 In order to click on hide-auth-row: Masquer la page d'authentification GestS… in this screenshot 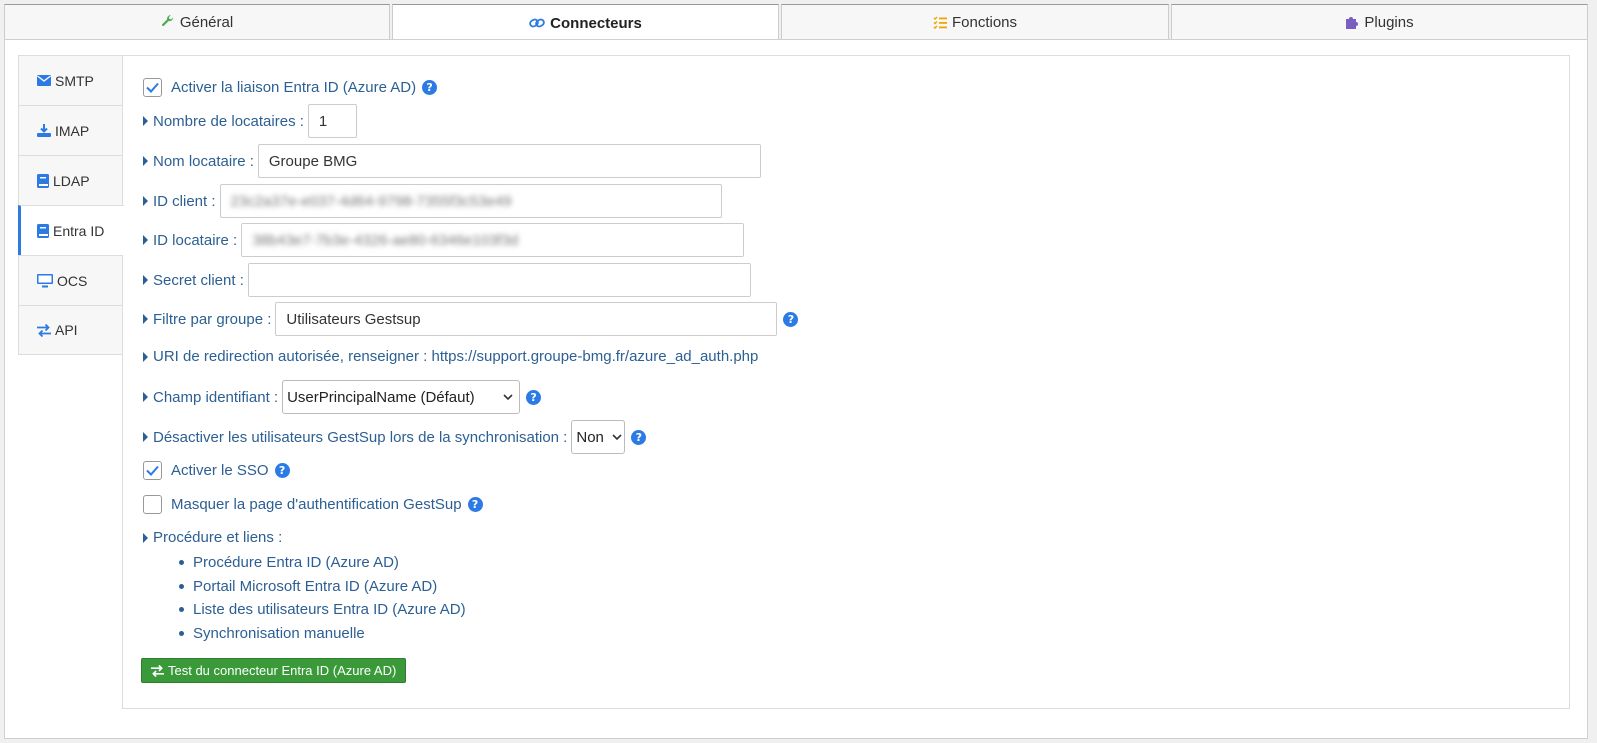, I will do `click(313, 504)`.